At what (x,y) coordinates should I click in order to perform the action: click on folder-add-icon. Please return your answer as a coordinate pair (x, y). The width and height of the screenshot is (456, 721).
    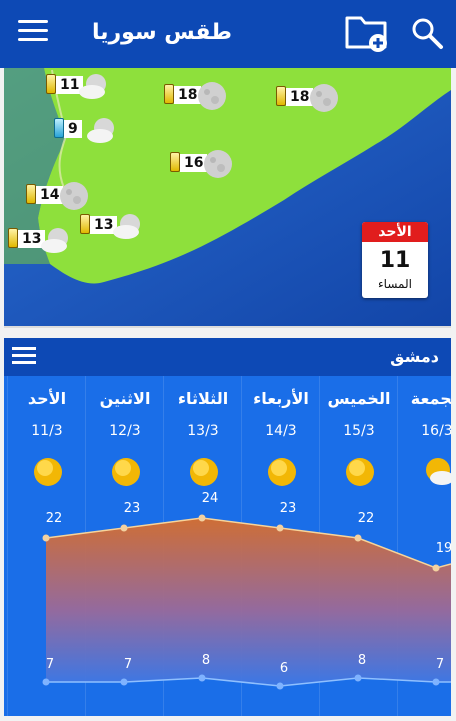
    Looking at the image, I should click on (367, 33).